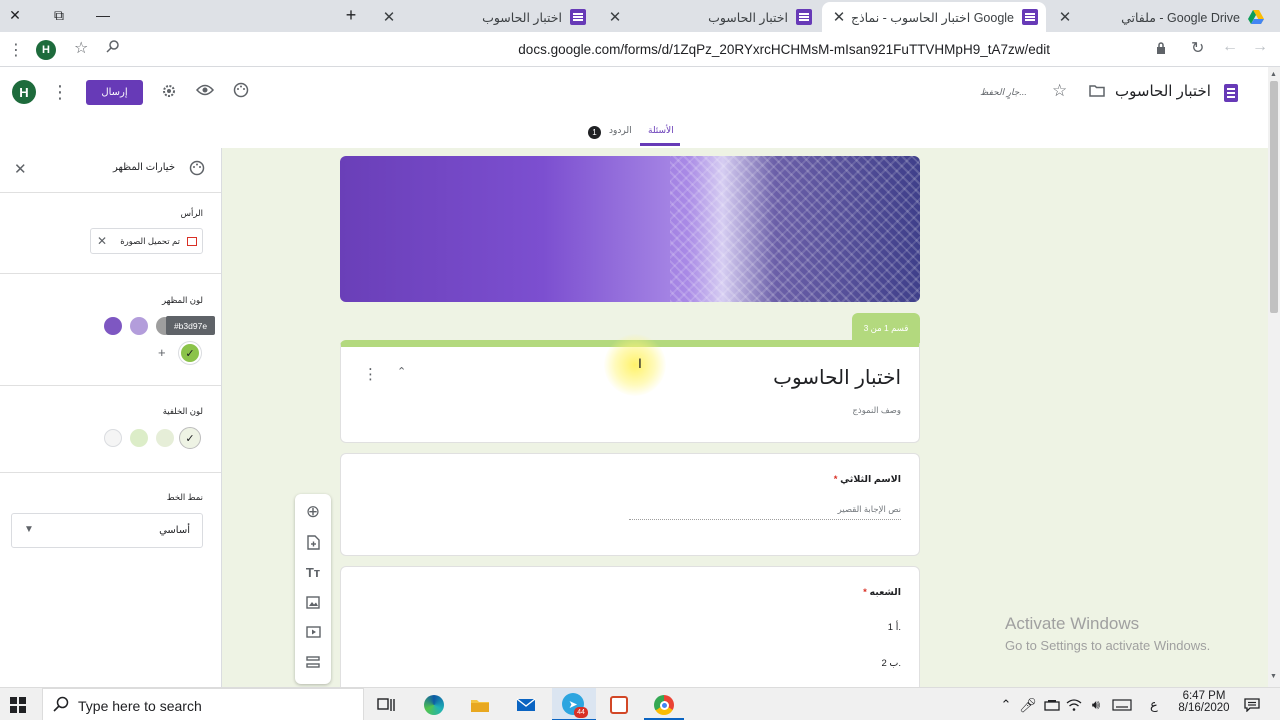 The image size is (1280, 720). What do you see at coordinates (1260, 47) in the screenshot?
I see `forward-arrow-icon: →` at bounding box center [1260, 47].